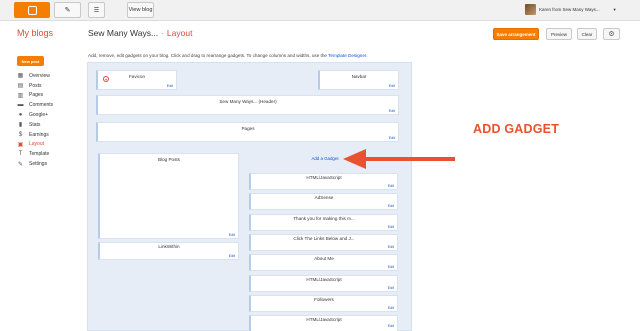  What do you see at coordinates (516, 129) in the screenshot?
I see `add-gadget-annotation: ADD GADGET` at bounding box center [516, 129].